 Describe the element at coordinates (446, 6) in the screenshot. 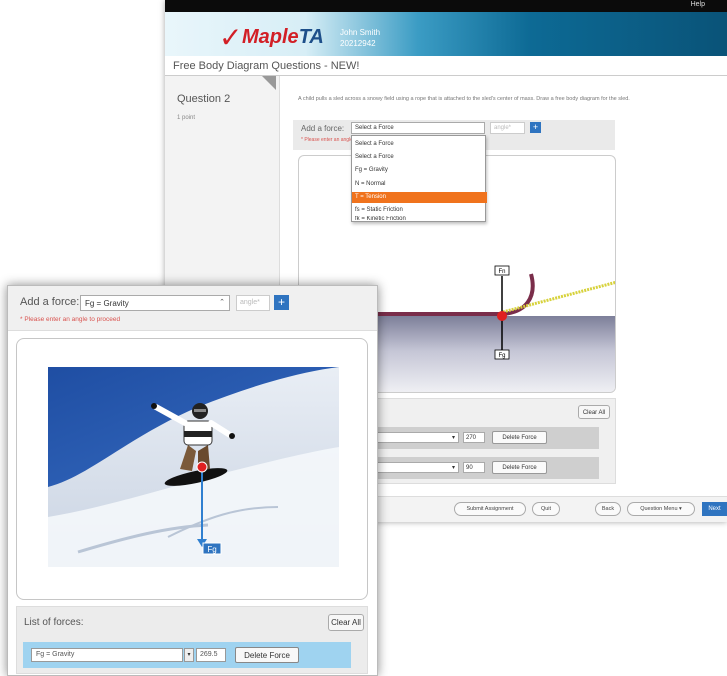

I see `top-bar: Help` at that location.